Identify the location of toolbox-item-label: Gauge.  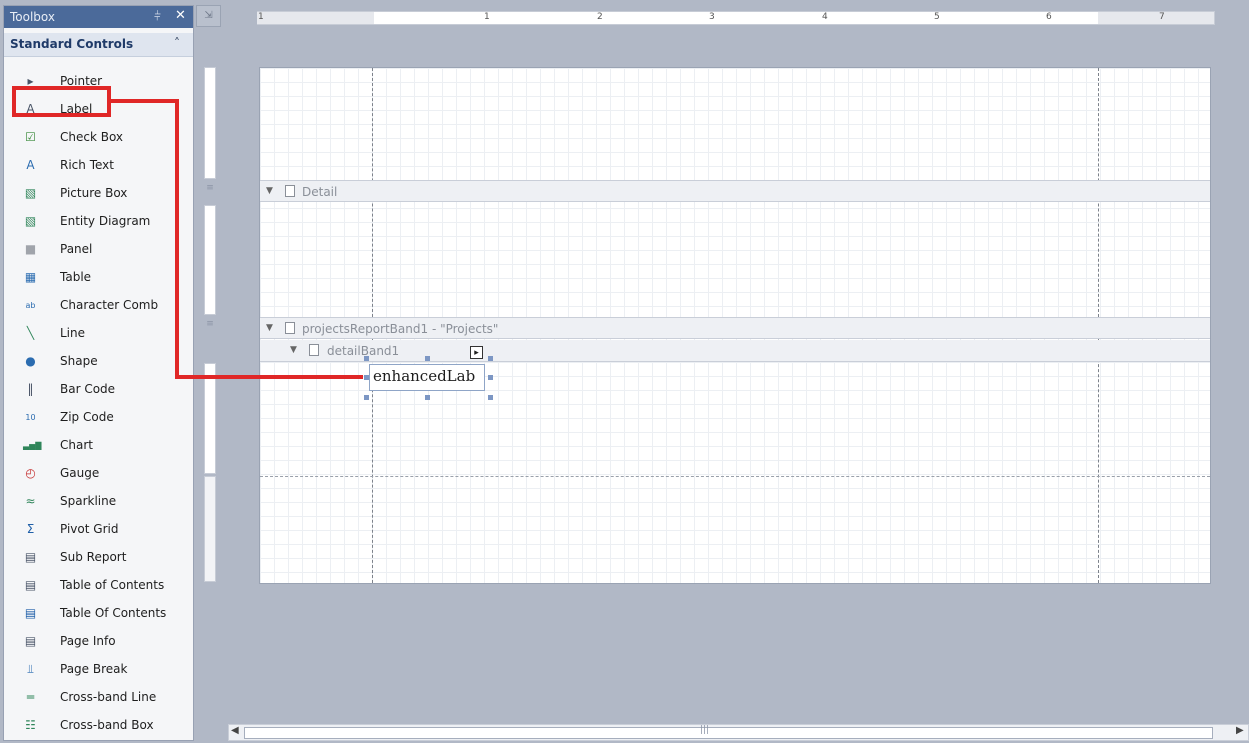
(80, 473).